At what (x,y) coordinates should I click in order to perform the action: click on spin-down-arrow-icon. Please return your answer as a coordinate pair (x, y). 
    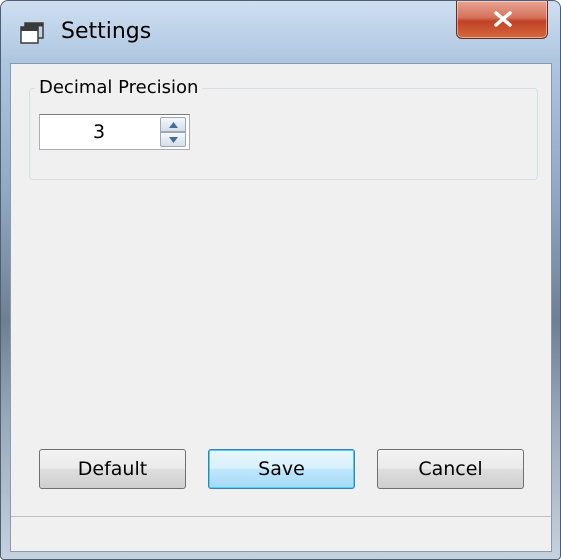
    Looking at the image, I should click on (173, 140).